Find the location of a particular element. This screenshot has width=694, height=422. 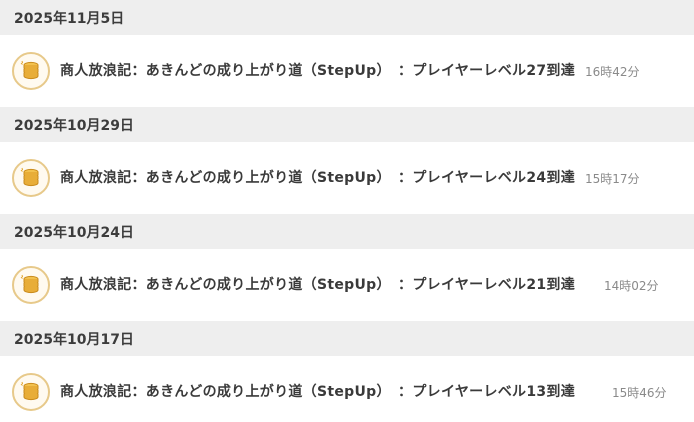

achievement-time: 16時42分 is located at coordinates (612, 71).